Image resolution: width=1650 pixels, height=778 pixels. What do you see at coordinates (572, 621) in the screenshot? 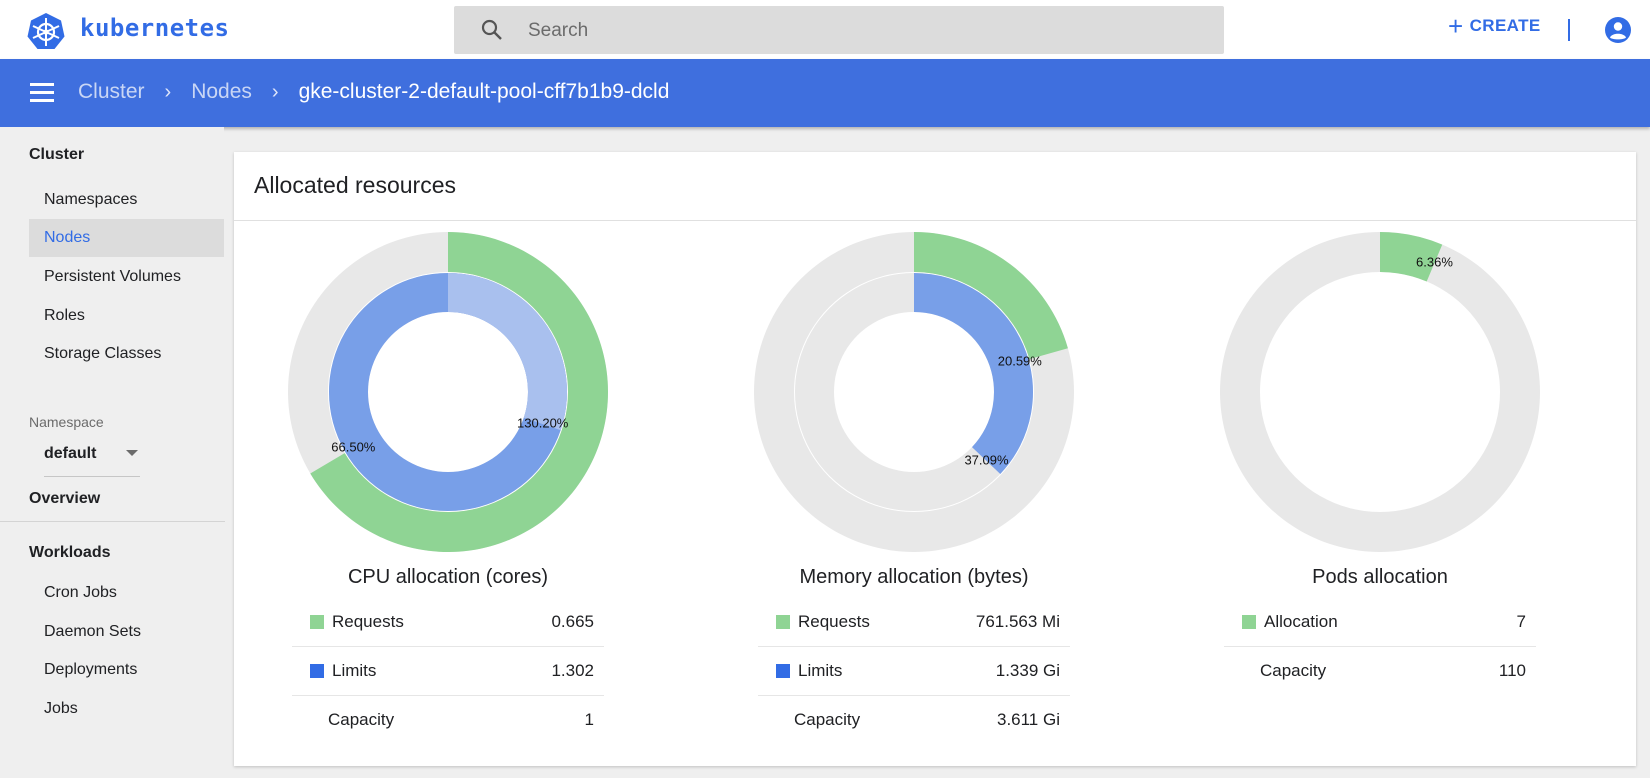
I see `legend-value: 0.665` at bounding box center [572, 621].